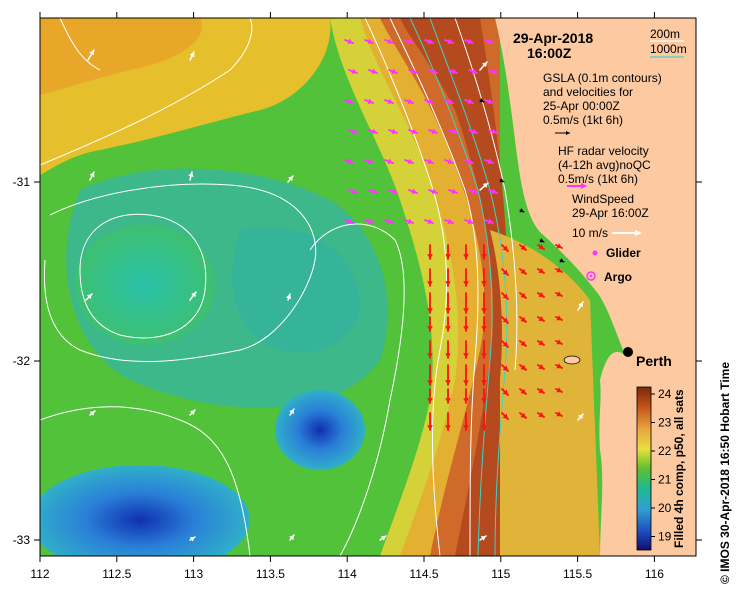 This screenshot has width=739, height=592. I want to click on colorbar-label: Filled 4h comp, p50, all sats, so click(679, 468).